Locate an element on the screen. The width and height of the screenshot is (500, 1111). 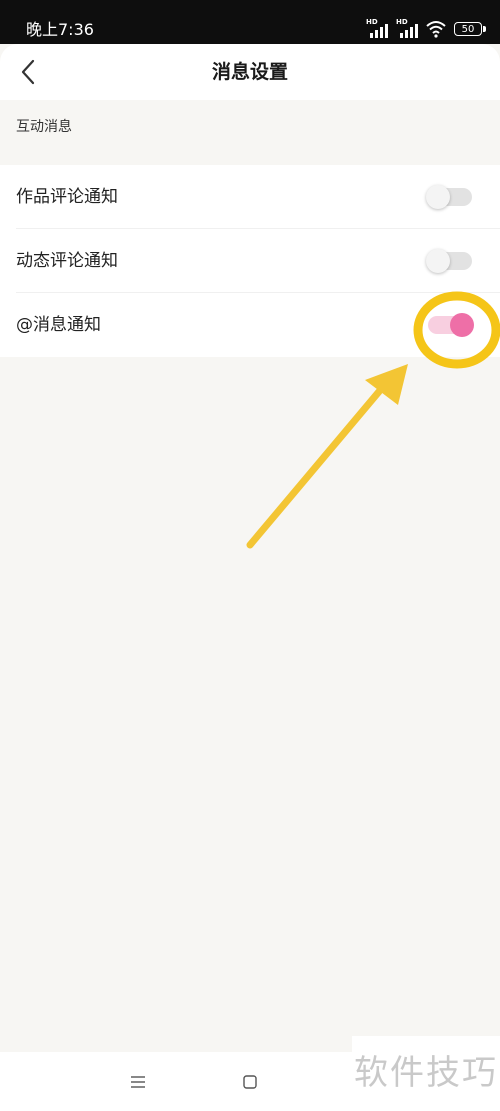
setting-row-work-comments: 作品评论通知 is located at coordinates (250, 197).